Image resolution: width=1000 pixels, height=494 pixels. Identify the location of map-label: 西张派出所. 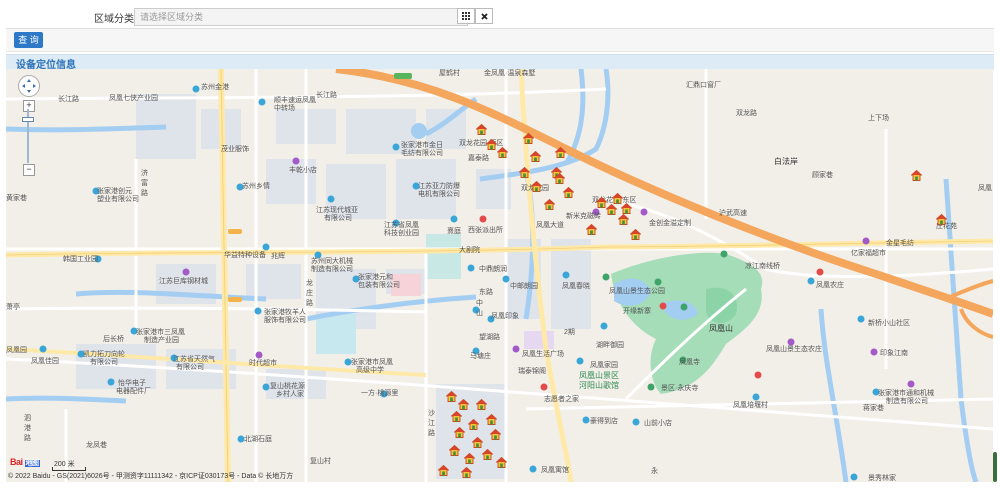
(485, 230).